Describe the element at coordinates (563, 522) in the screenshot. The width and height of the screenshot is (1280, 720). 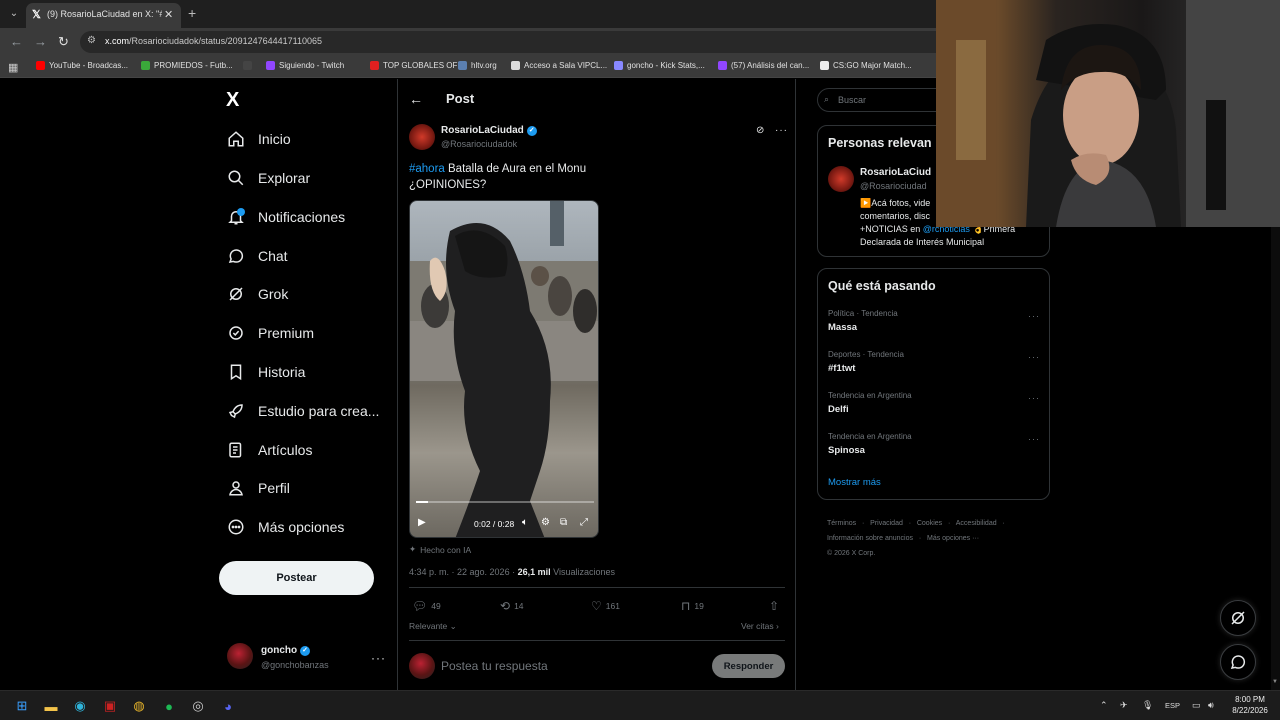
I see `pip-icon: ⧉` at that location.